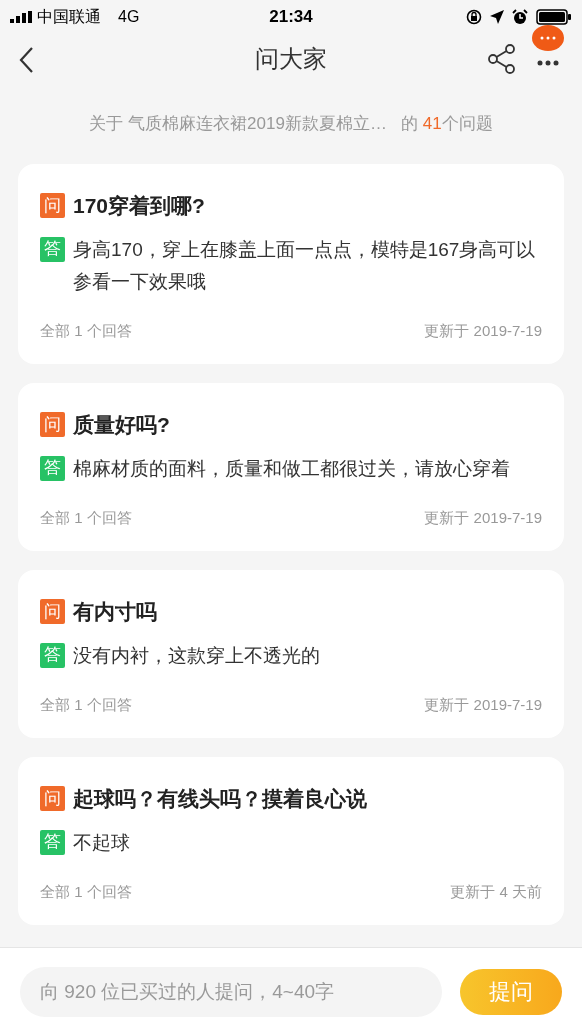 The width and height of the screenshot is (582, 1035). Describe the element at coordinates (291, 17) in the screenshot. I see `clock-time: 21:34` at that location.